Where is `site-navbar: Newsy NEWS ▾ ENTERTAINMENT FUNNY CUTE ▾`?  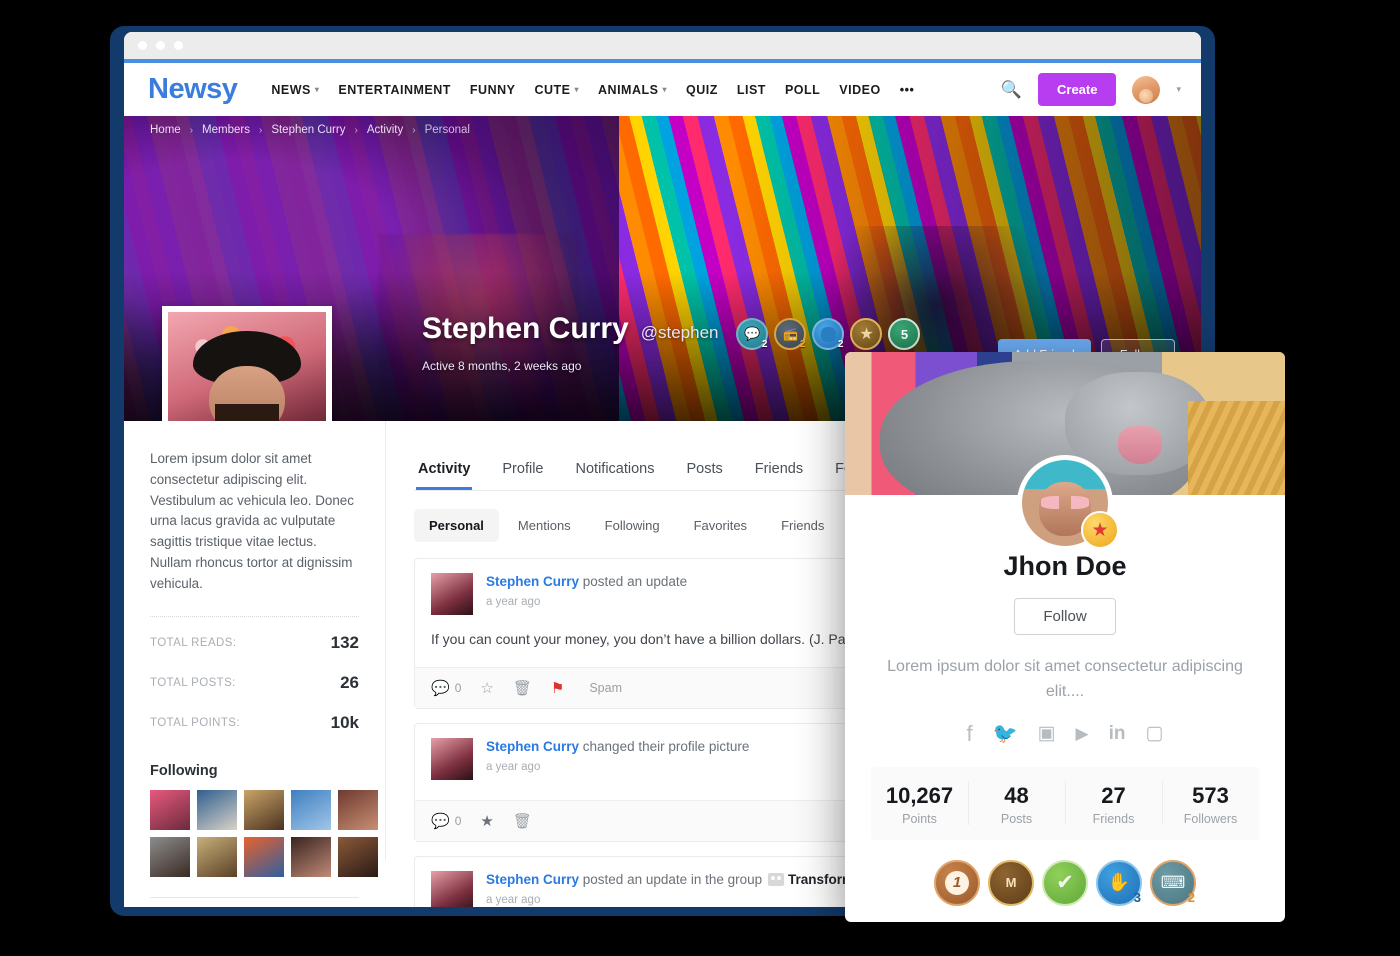
site-navbar: Newsy NEWS ▾ ENTERTAINMENT FUNNY CUTE ▾ is located at coordinates (662, 89).